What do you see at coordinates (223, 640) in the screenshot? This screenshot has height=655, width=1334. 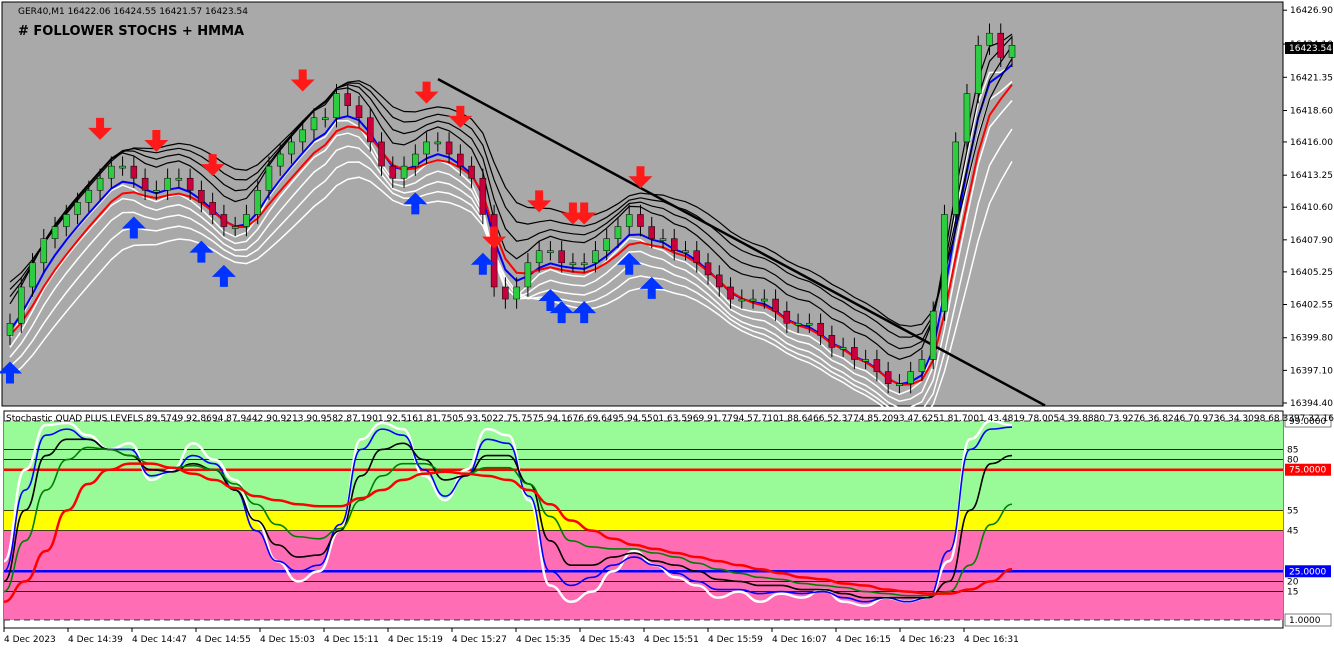 I see `time-tick-label: 4 Dec 14:55` at bounding box center [223, 640].